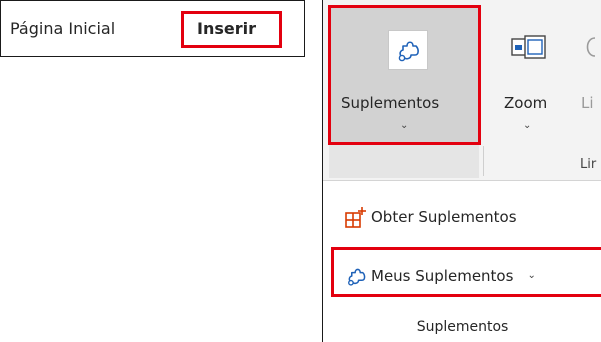  I want to click on get-addins-label: Obter Suplementos, so click(444, 217).